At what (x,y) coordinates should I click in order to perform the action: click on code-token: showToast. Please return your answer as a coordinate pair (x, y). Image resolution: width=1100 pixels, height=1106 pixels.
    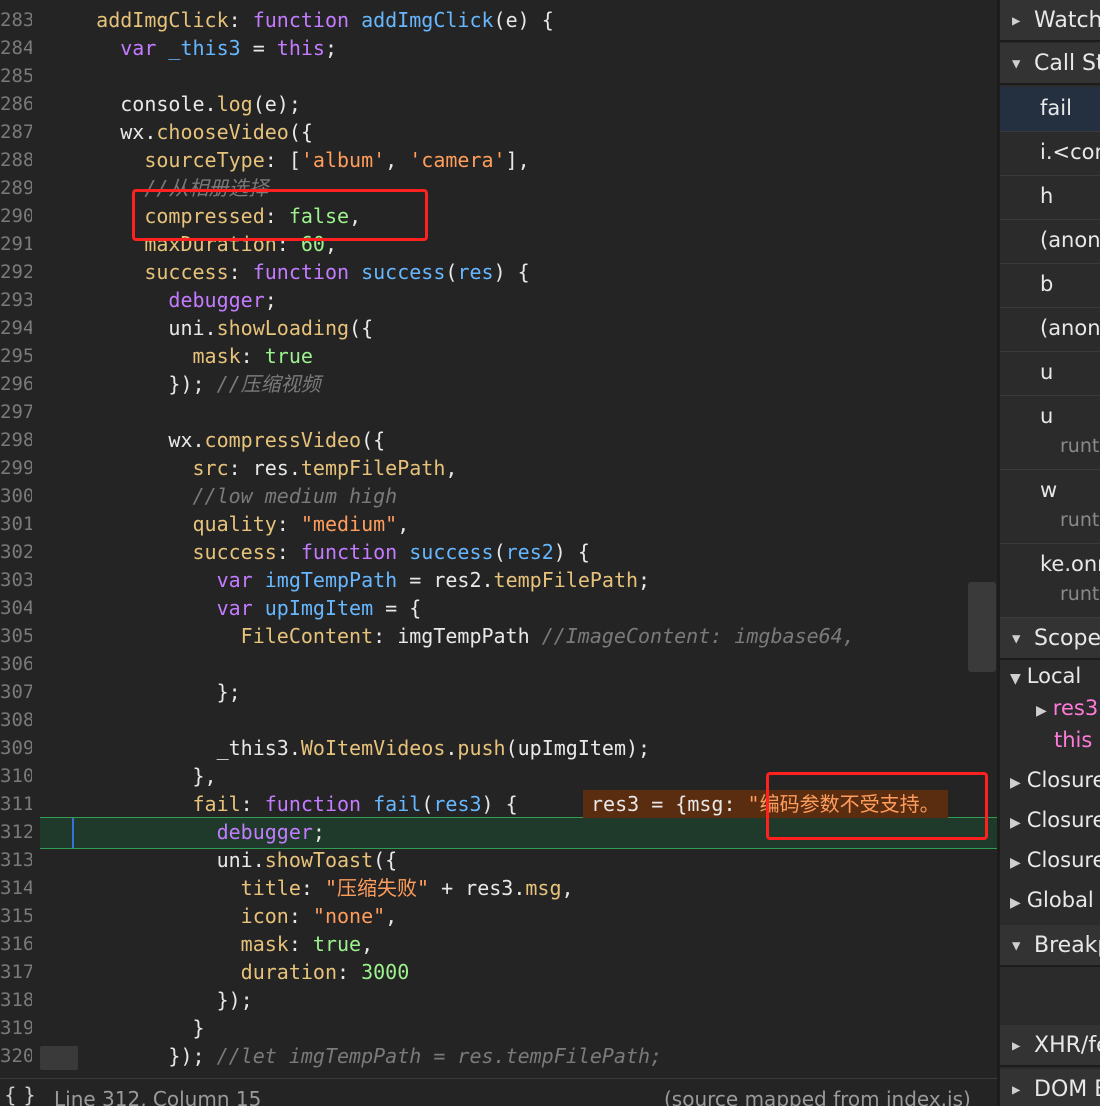
    Looking at the image, I should click on (319, 860).